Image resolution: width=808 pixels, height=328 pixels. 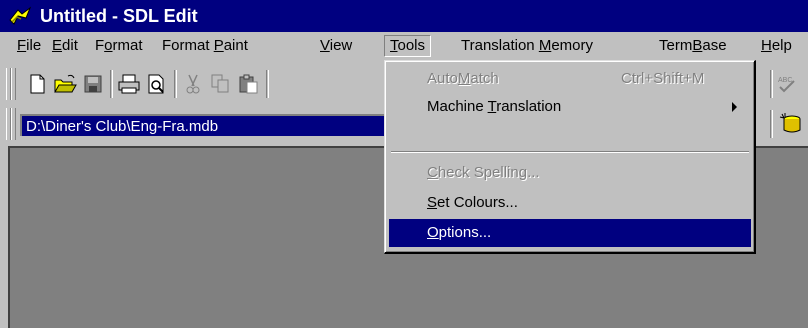 What do you see at coordinates (697, 45) in the screenshot?
I see `menu-accel: B` at bounding box center [697, 45].